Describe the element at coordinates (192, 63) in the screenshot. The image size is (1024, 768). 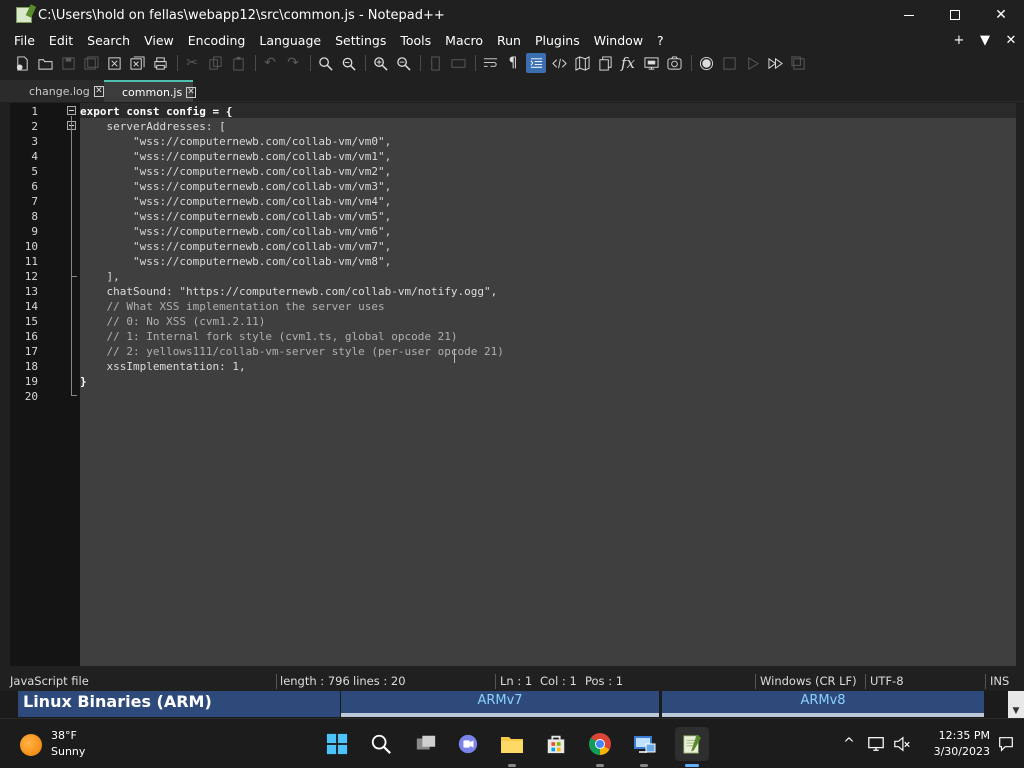
I see `cut-icon: ✂` at that location.